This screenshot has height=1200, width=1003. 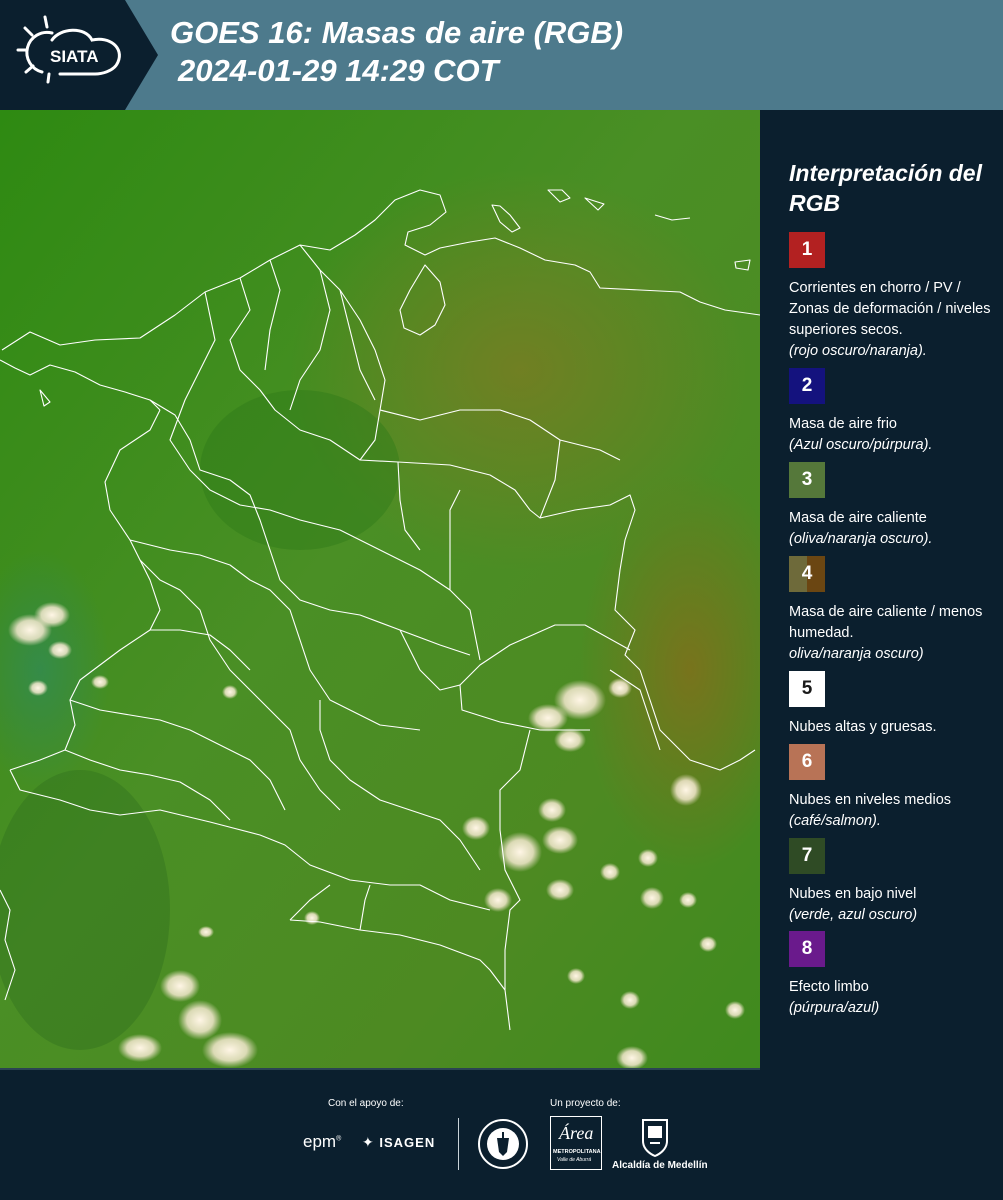 I want to click on legend-note-1: (rojo oscuro/naranja)., so click(x=858, y=351).